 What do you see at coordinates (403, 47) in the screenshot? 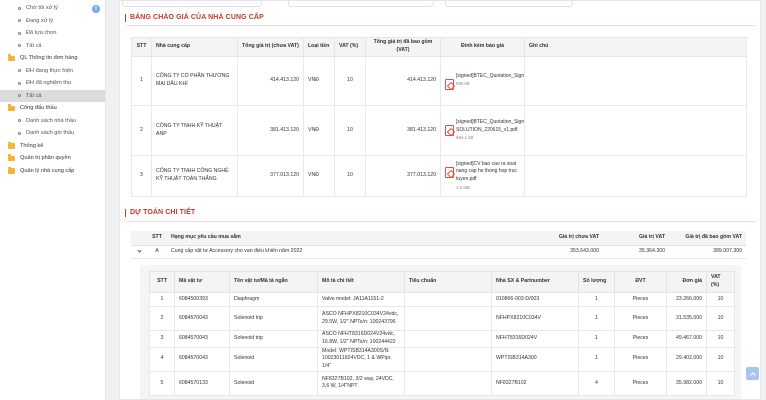
I see `quotes-header-total-vat: Tổng giá trị đã bao gồm (VAT)` at bounding box center [403, 47].